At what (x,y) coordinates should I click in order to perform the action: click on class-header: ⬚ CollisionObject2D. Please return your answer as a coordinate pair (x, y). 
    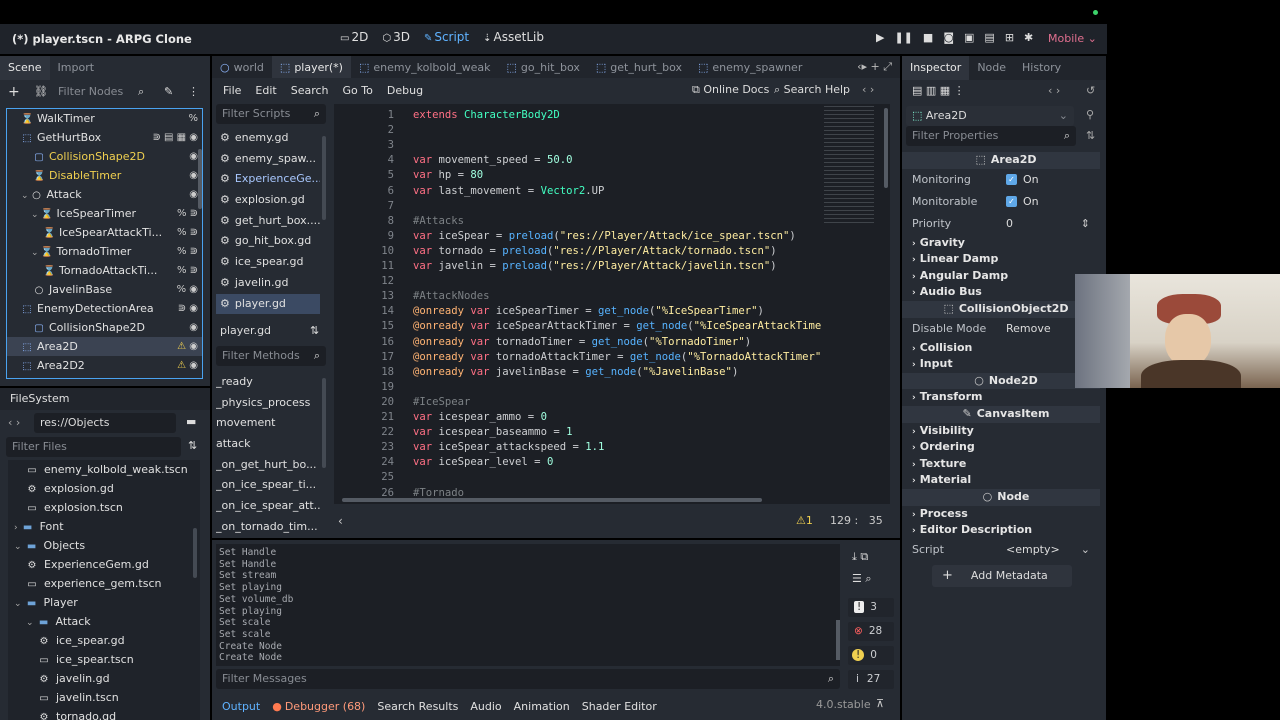
    Looking at the image, I should click on (1001, 309).